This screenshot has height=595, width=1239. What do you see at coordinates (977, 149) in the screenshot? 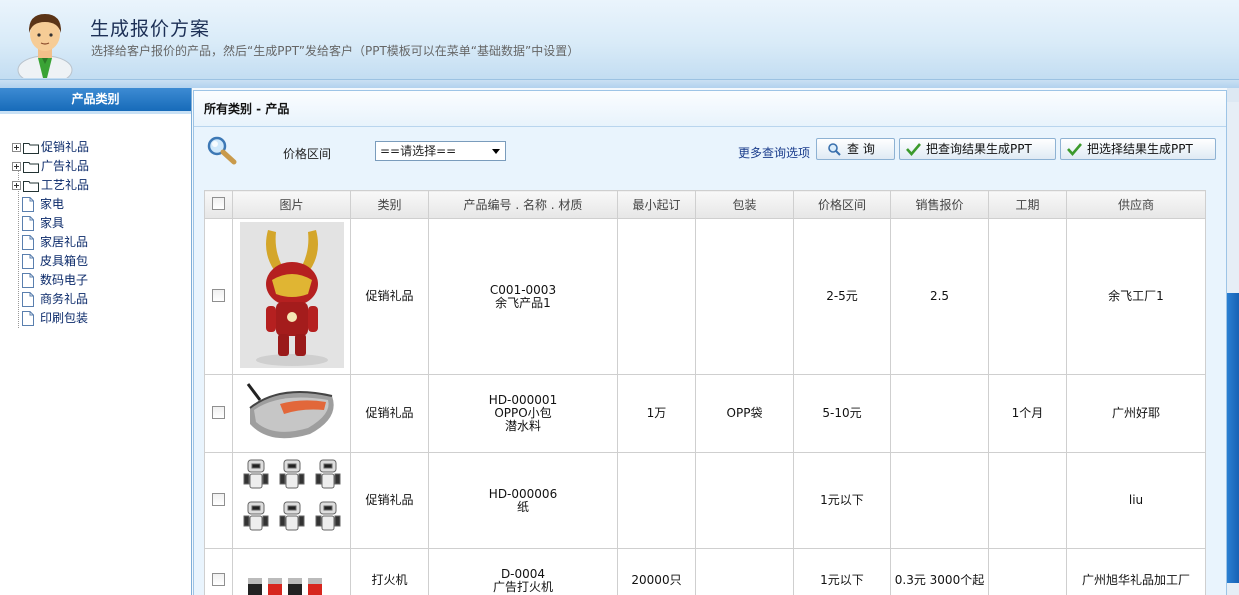
I see `generate-ppt-from-query-button: 把查询结果生成PPT` at bounding box center [977, 149].